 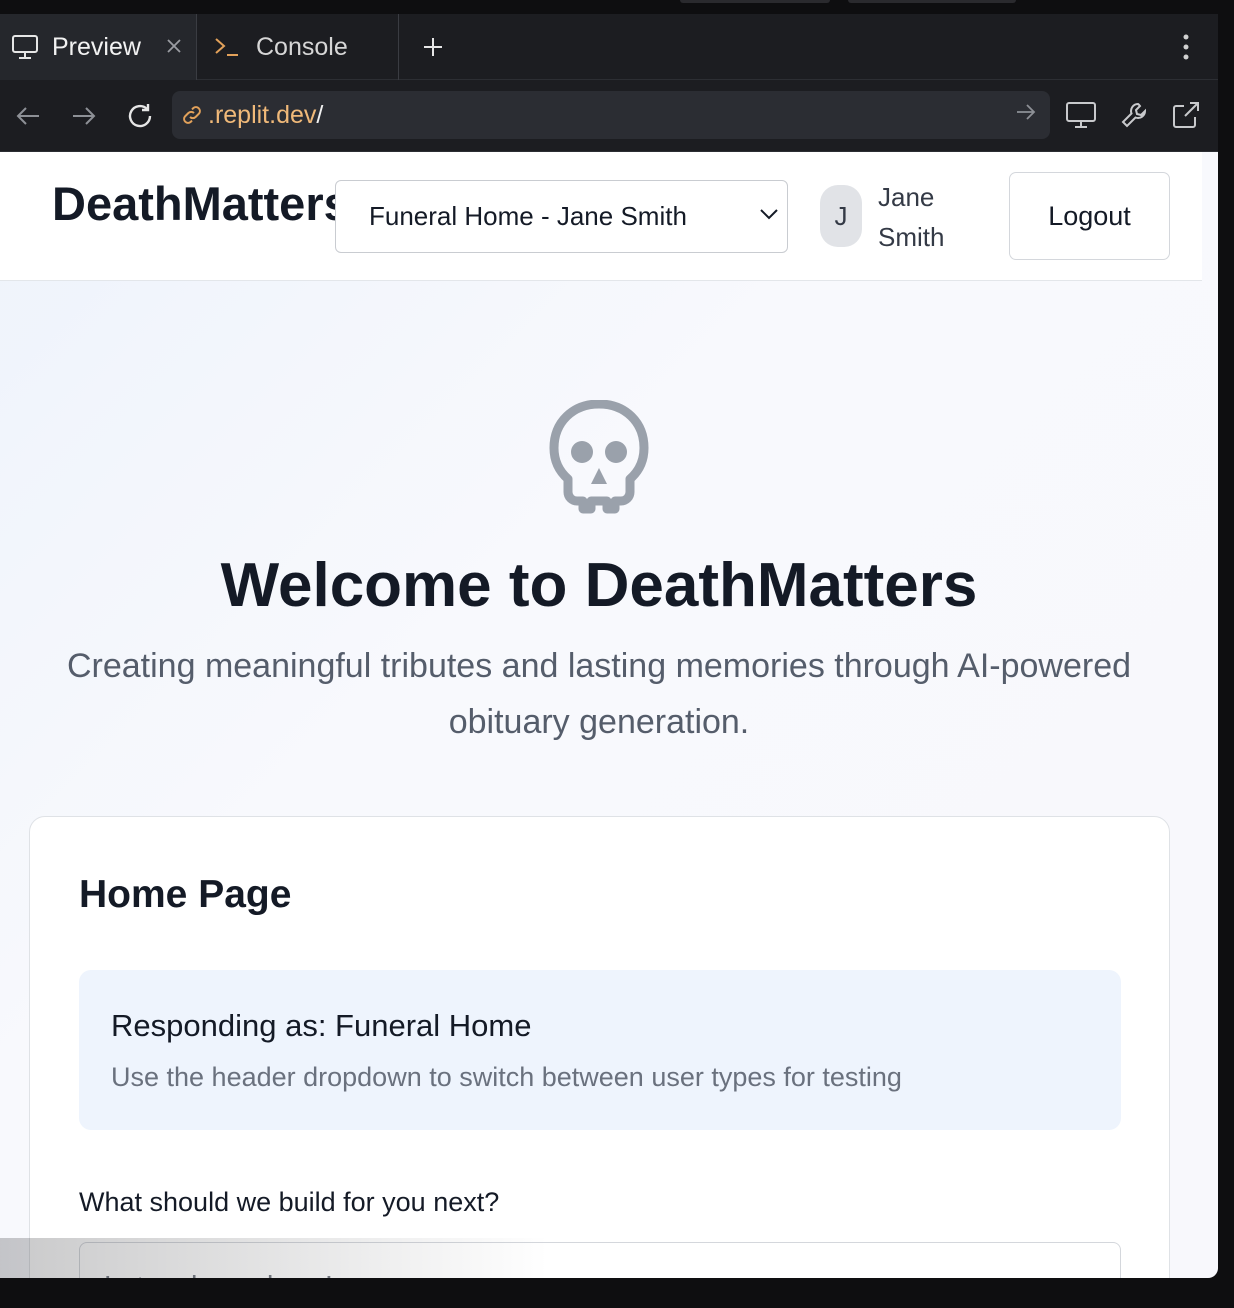 What do you see at coordinates (841, 216) in the screenshot?
I see `avatar: J` at bounding box center [841, 216].